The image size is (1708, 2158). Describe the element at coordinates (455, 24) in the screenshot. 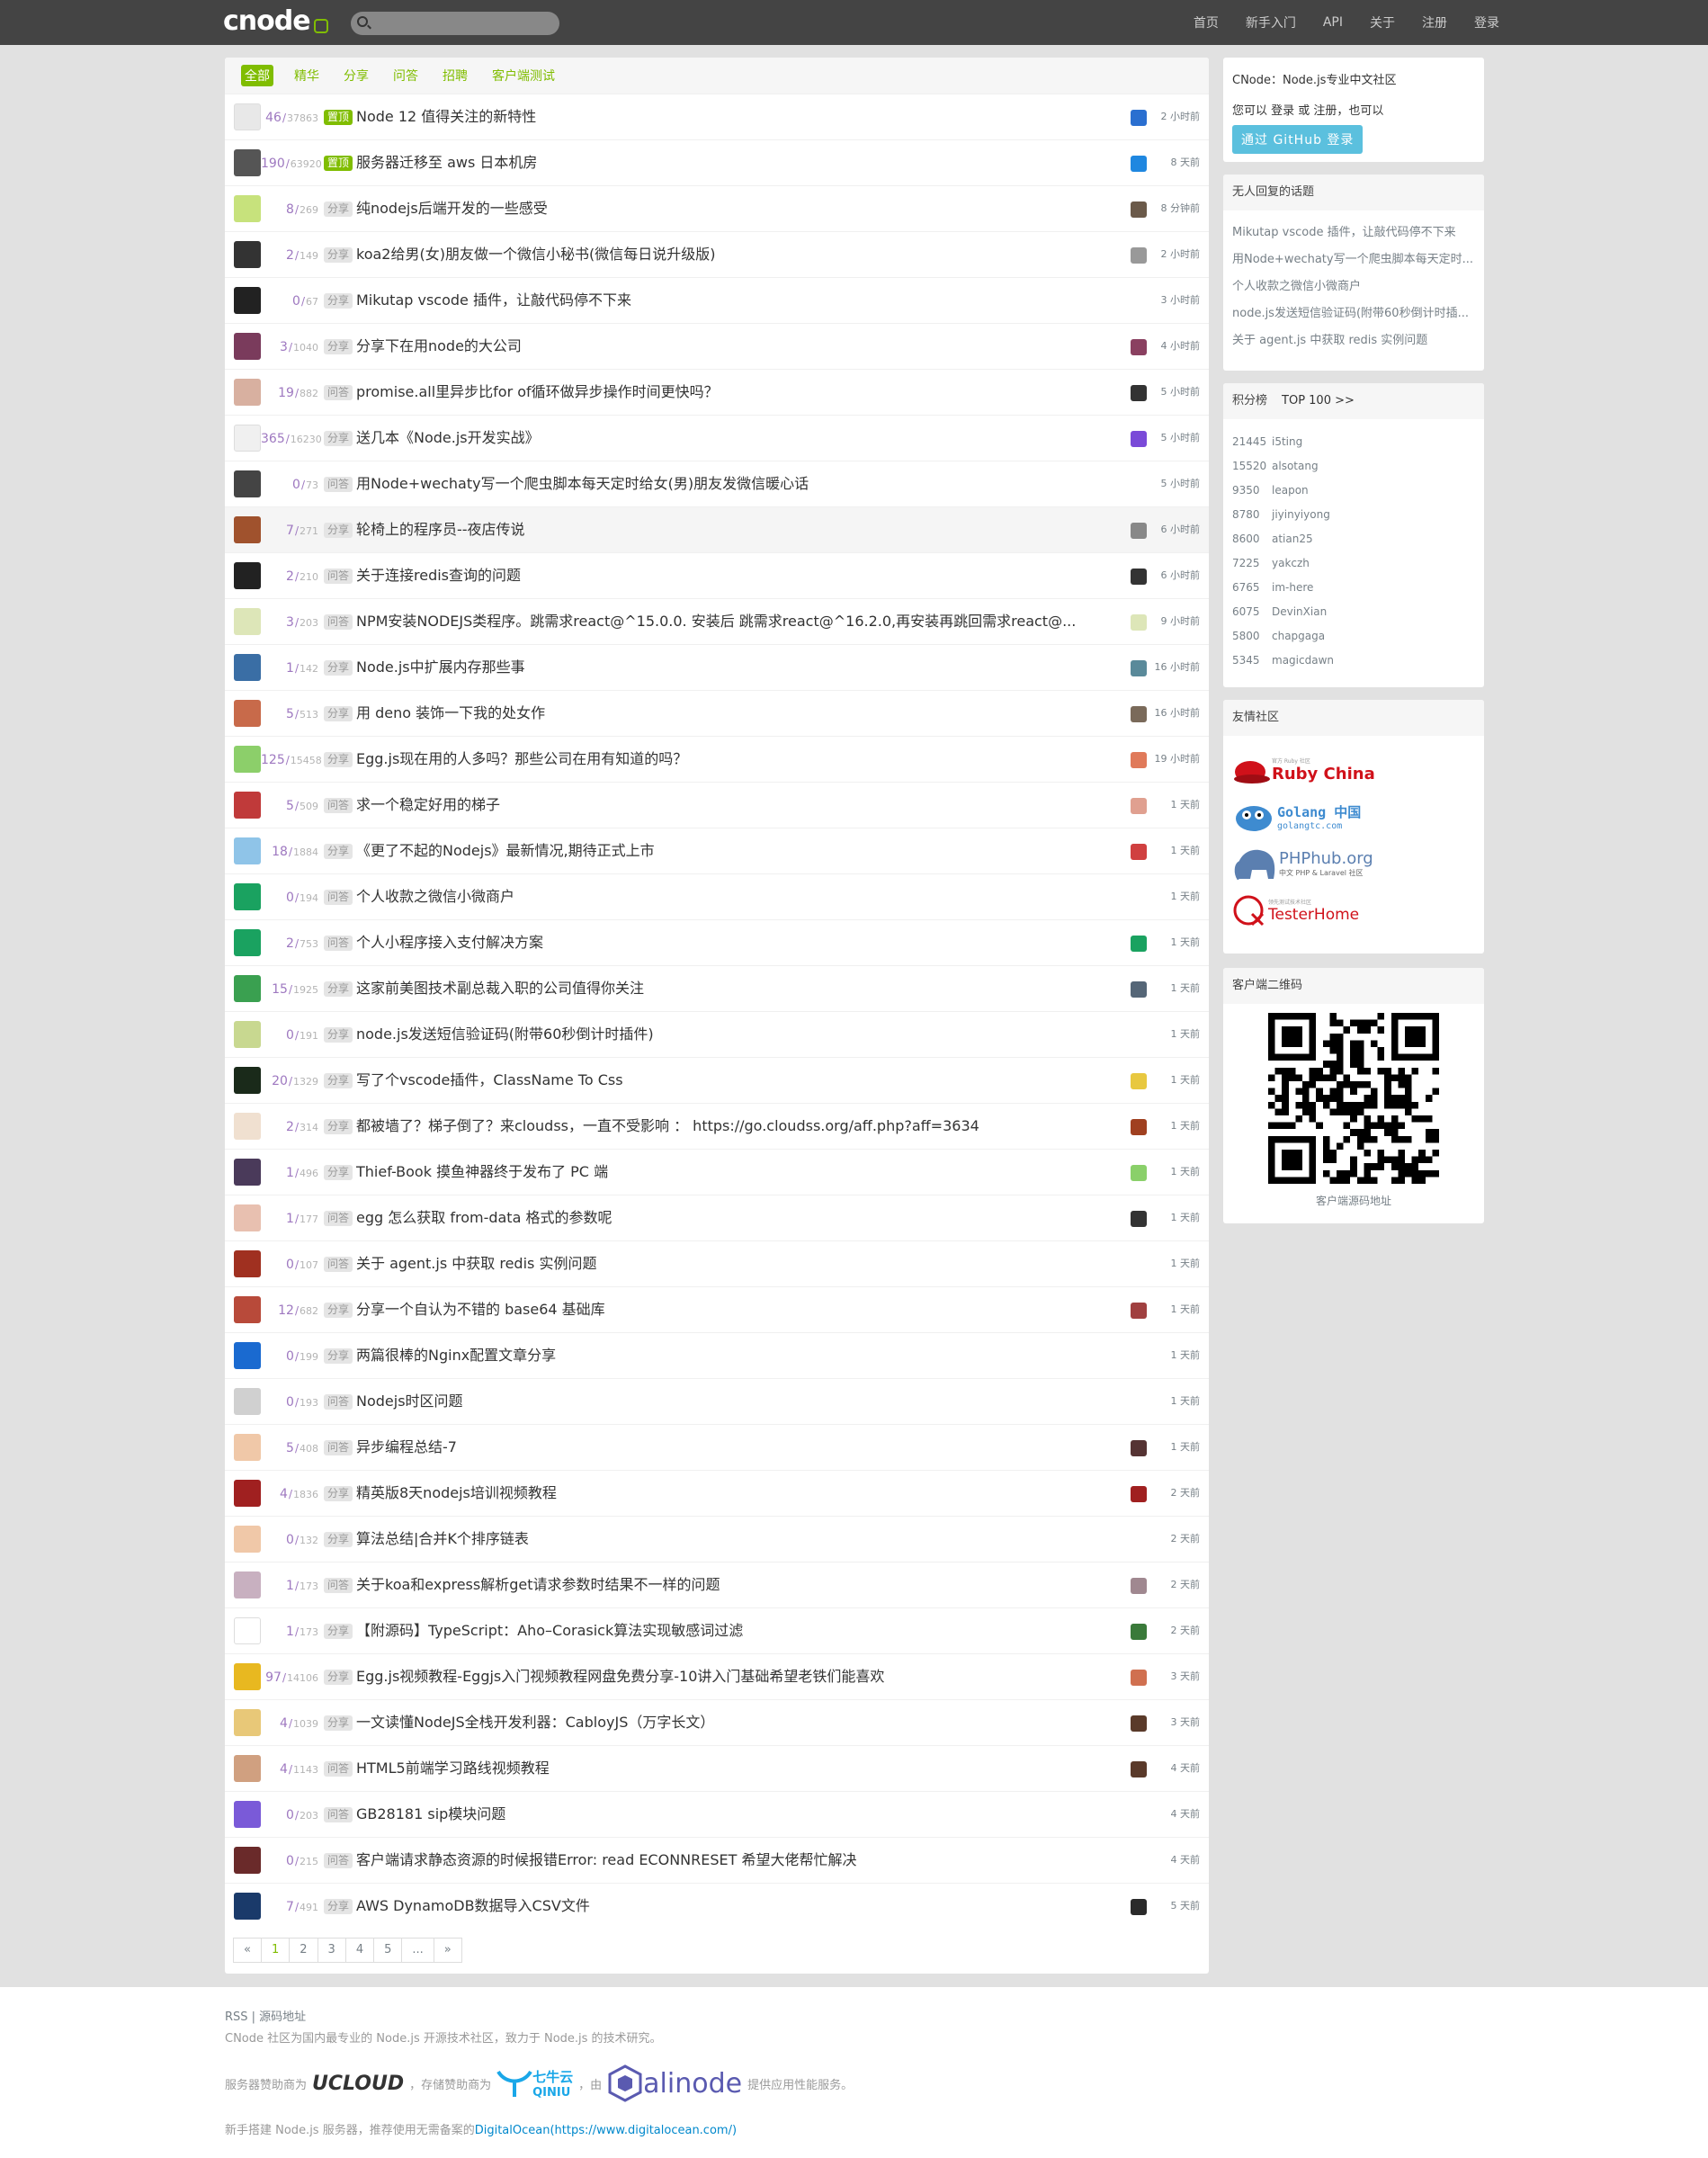

I see `search-input` at that location.